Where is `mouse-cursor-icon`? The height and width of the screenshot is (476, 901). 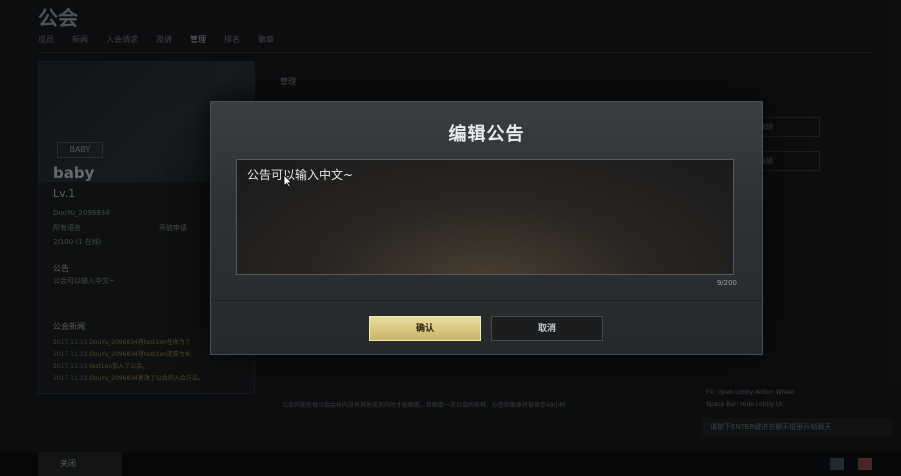 mouse-cursor-icon is located at coordinates (288, 181).